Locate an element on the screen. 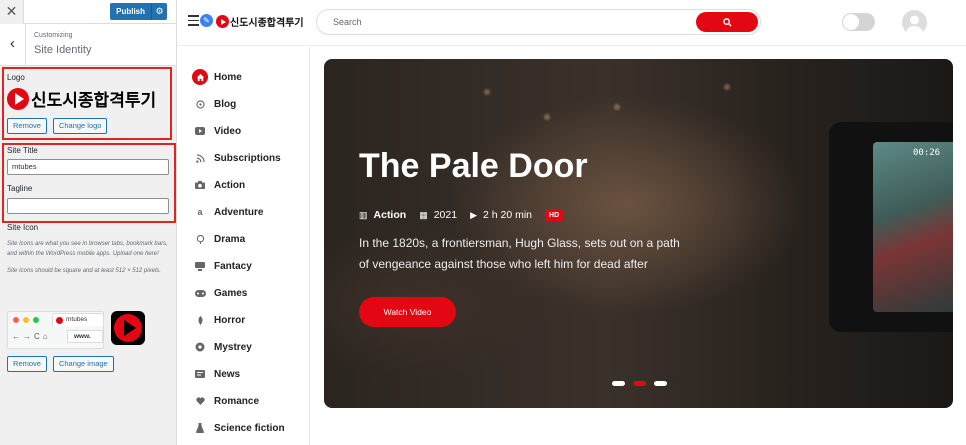 Image resolution: width=966 pixels, height=445 pixels. avatar is located at coordinates (914, 22).